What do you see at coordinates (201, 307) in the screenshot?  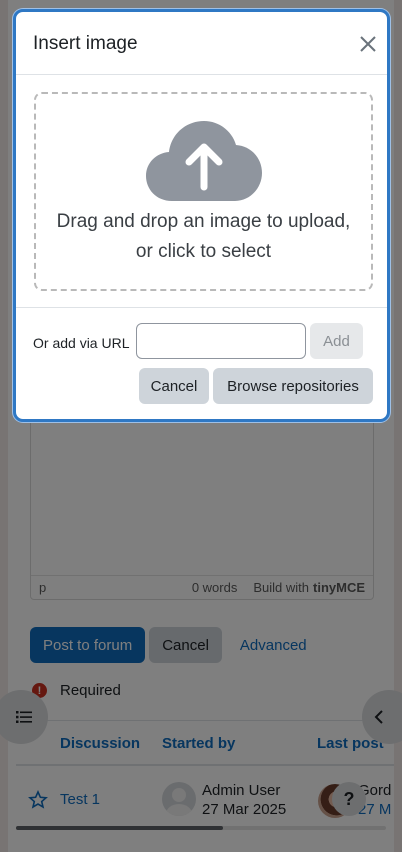 I see `modal-divider` at bounding box center [201, 307].